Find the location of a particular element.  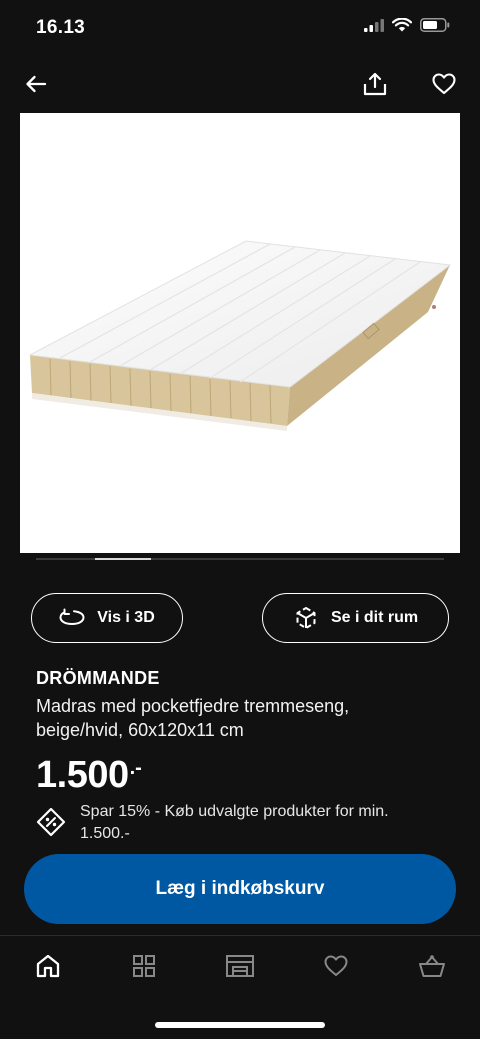

back-button is located at coordinates (36, 84).